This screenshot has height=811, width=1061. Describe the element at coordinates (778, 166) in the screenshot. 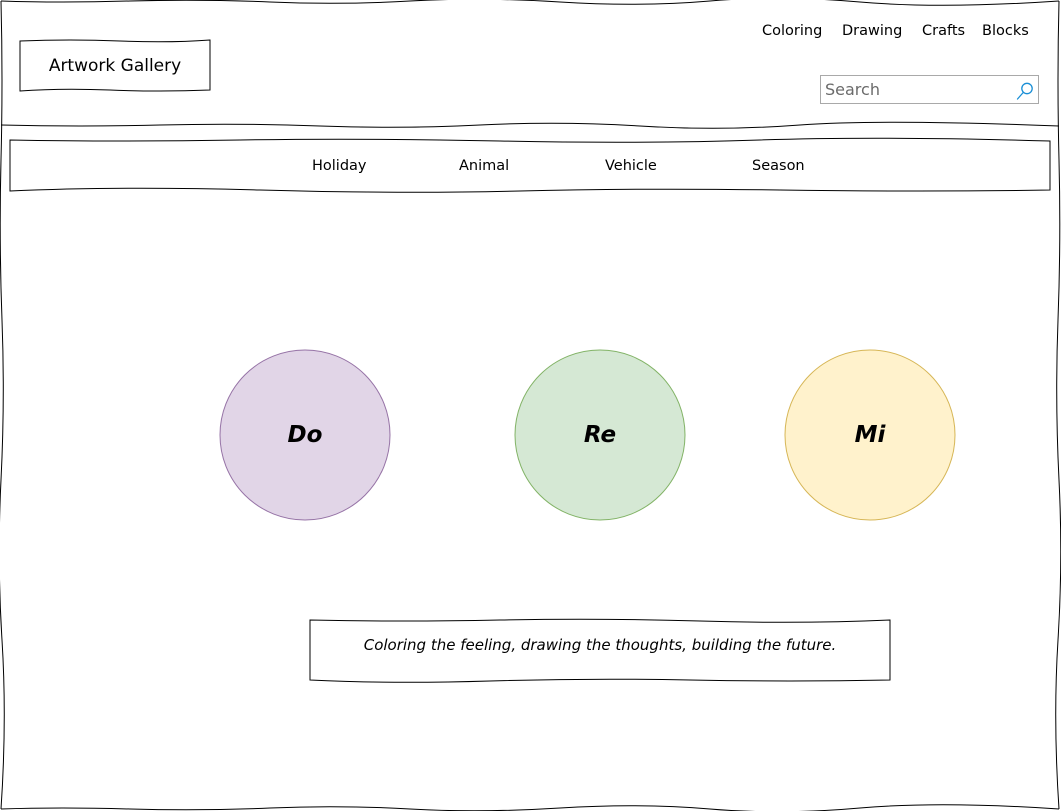

I see `category-season: Season` at that location.